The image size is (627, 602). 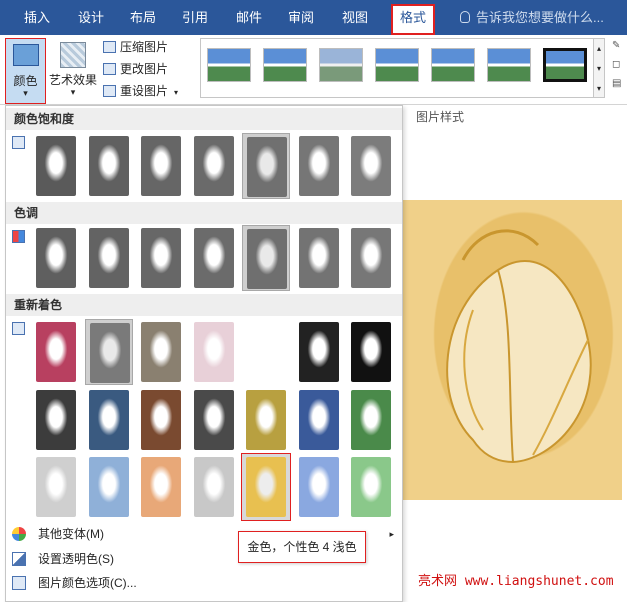 I want to click on artistic-effects-label: 艺术效果, so click(x=72, y=80).